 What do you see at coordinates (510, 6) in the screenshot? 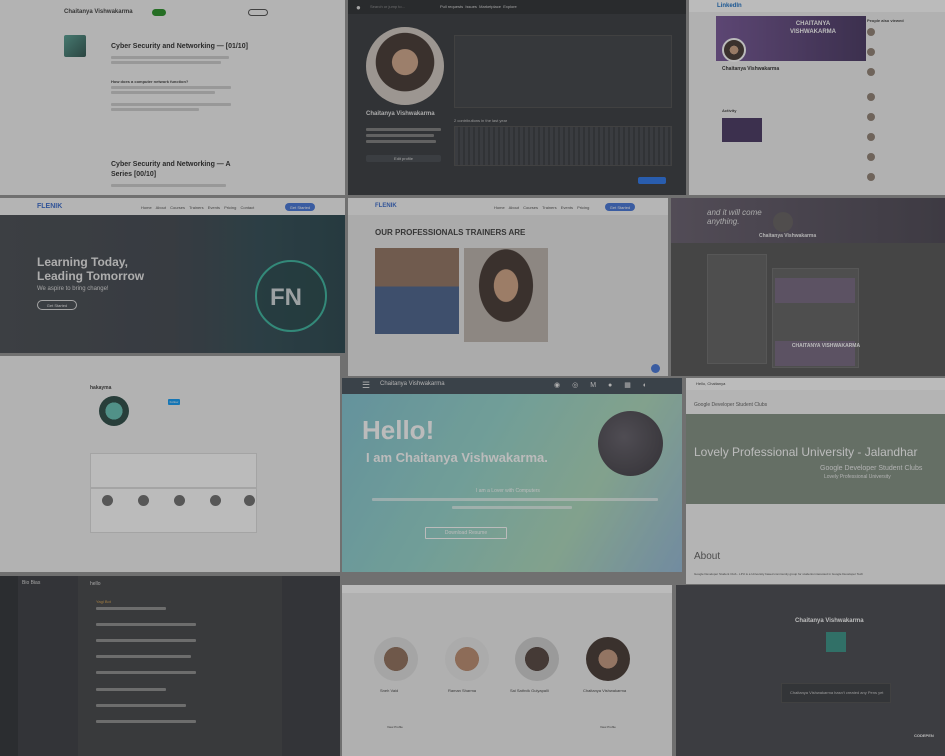
I see `nav-explore: Explore` at bounding box center [510, 6].